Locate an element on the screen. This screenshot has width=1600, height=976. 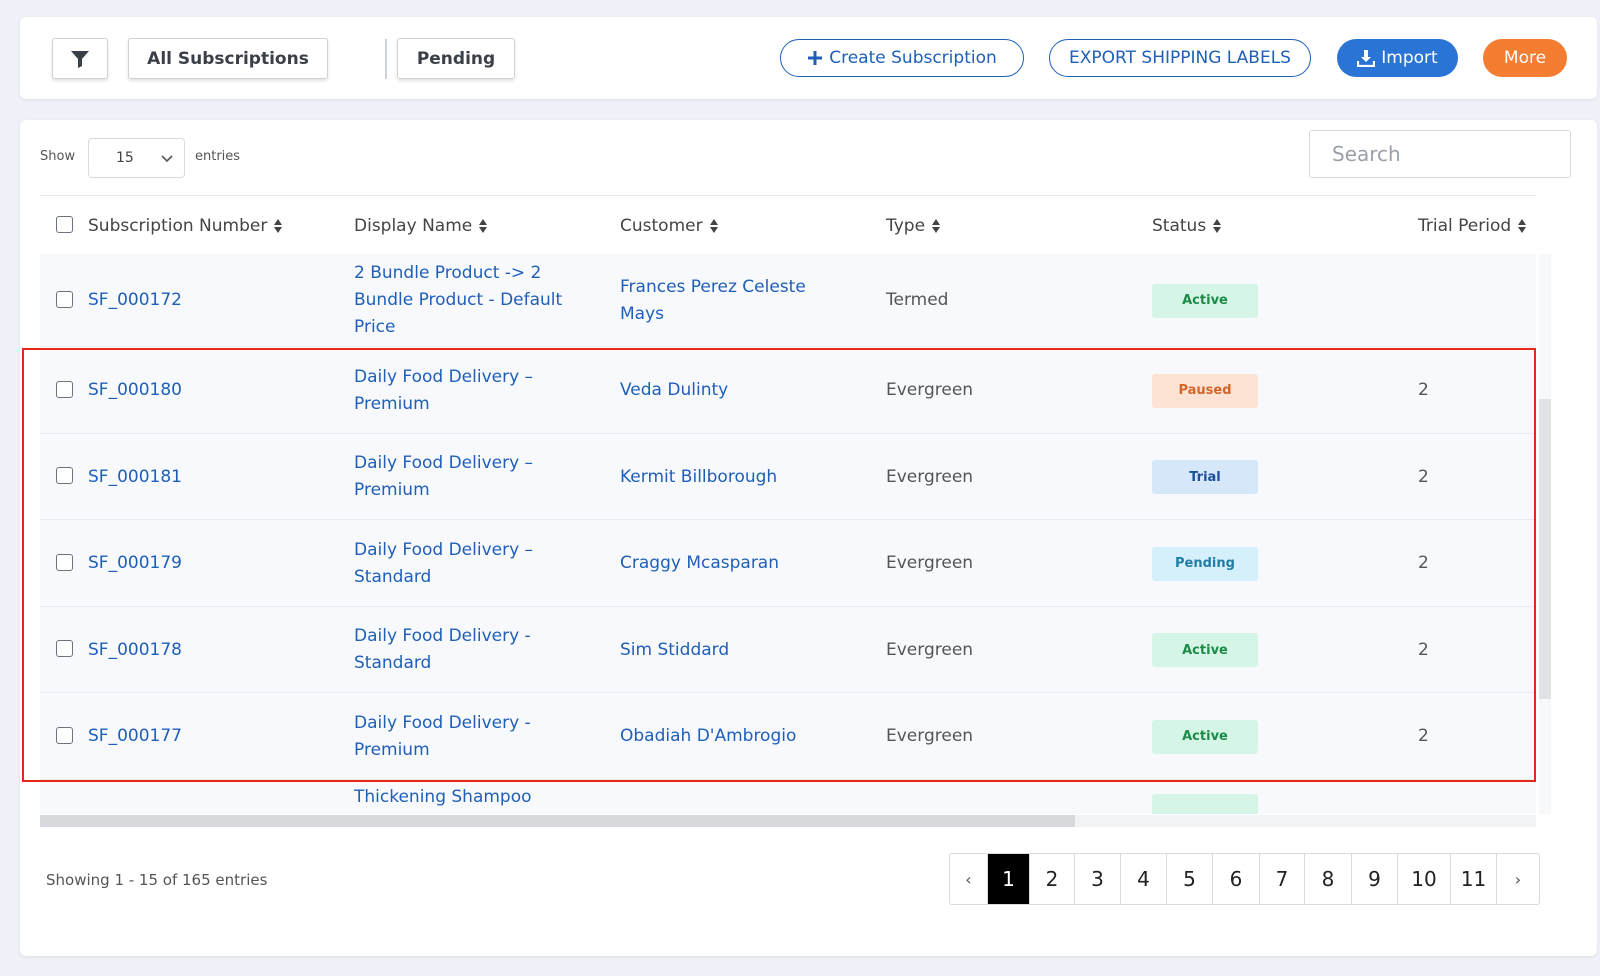
display-name-link-line: Daily Food Delivery – is located at coordinates (444, 463).